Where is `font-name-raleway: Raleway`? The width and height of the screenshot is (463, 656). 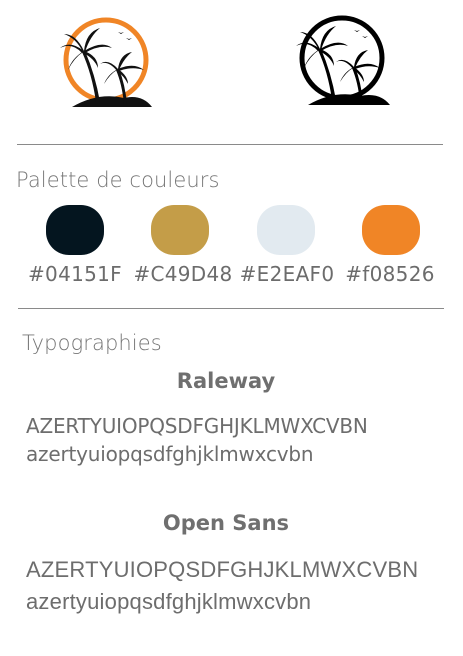
font-name-raleway: Raleway is located at coordinates (226, 381).